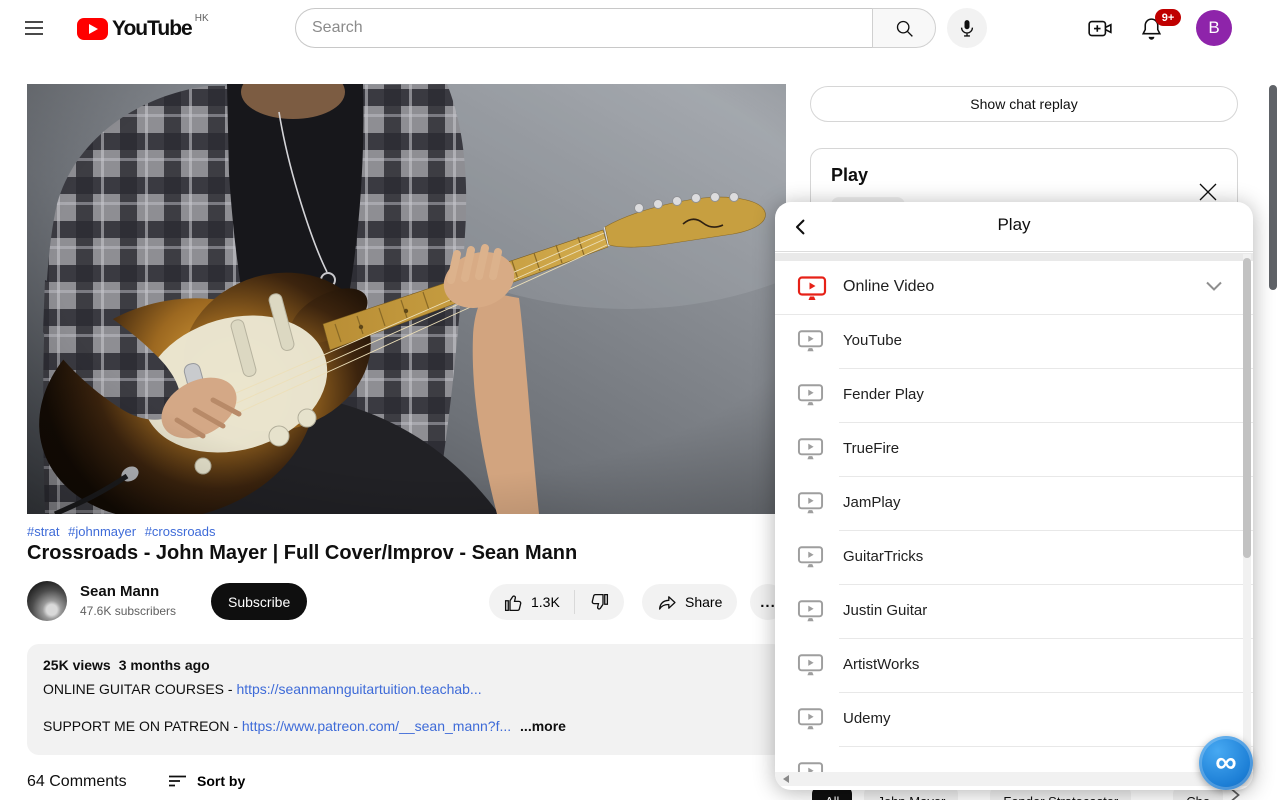 This screenshot has height=800, width=1280. What do you see at coordinates (1024, 104) in the screenshot?
I see `show-chat-replay-button: Show chat replay` at bounding box center [1024, 104].